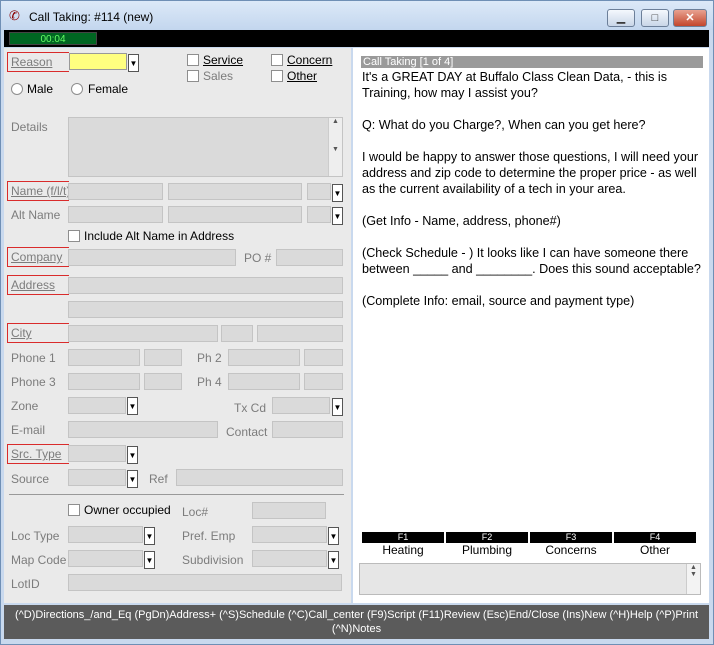  Describe the element at coordinates (152, 257) in the screenshot. I see `company-input` at that location.